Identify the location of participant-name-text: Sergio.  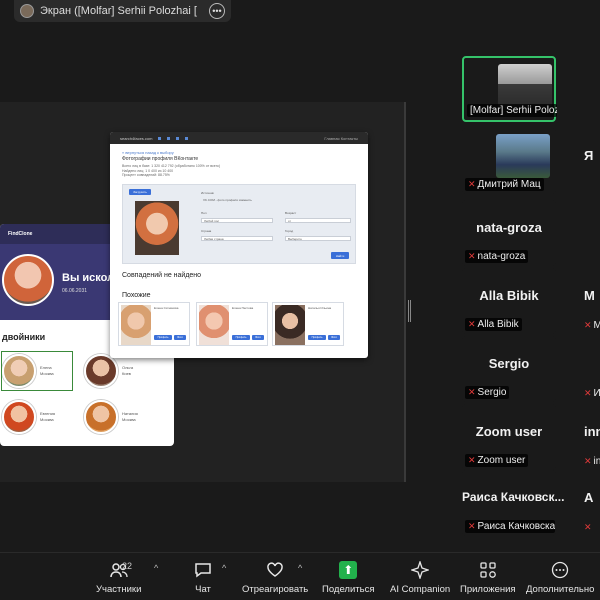
(492, 392).